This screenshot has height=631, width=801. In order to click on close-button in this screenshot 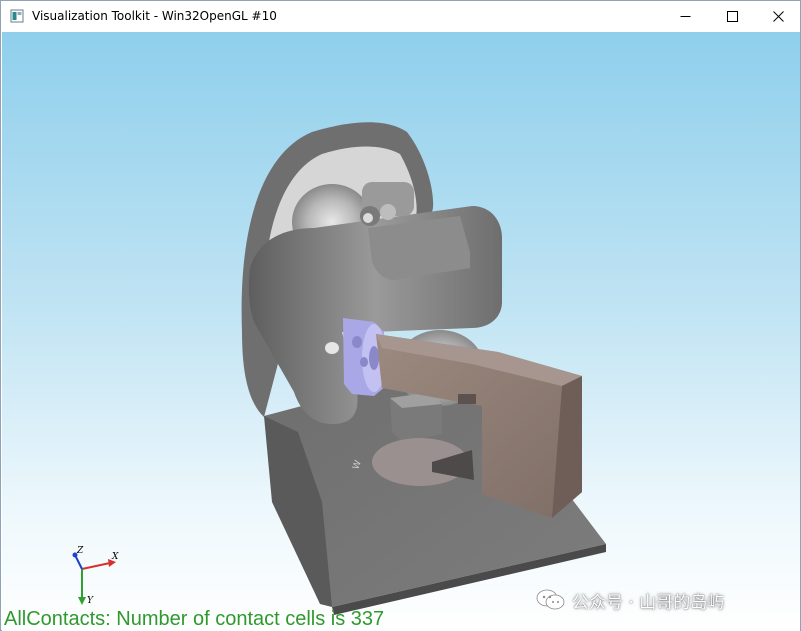, I will do `click(778, 16)`.